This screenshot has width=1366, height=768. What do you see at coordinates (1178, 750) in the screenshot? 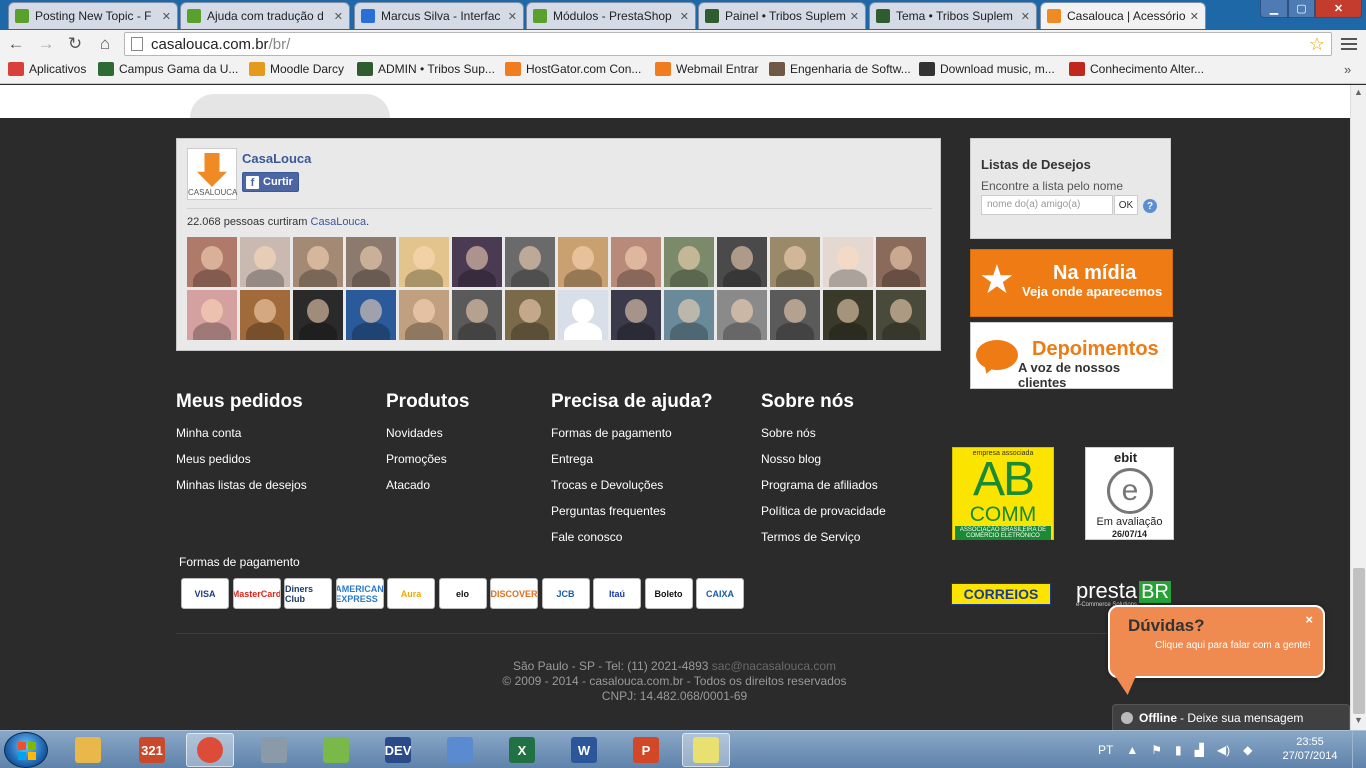
I see `power-icon: ▮` at bounding box center [1178, 750].